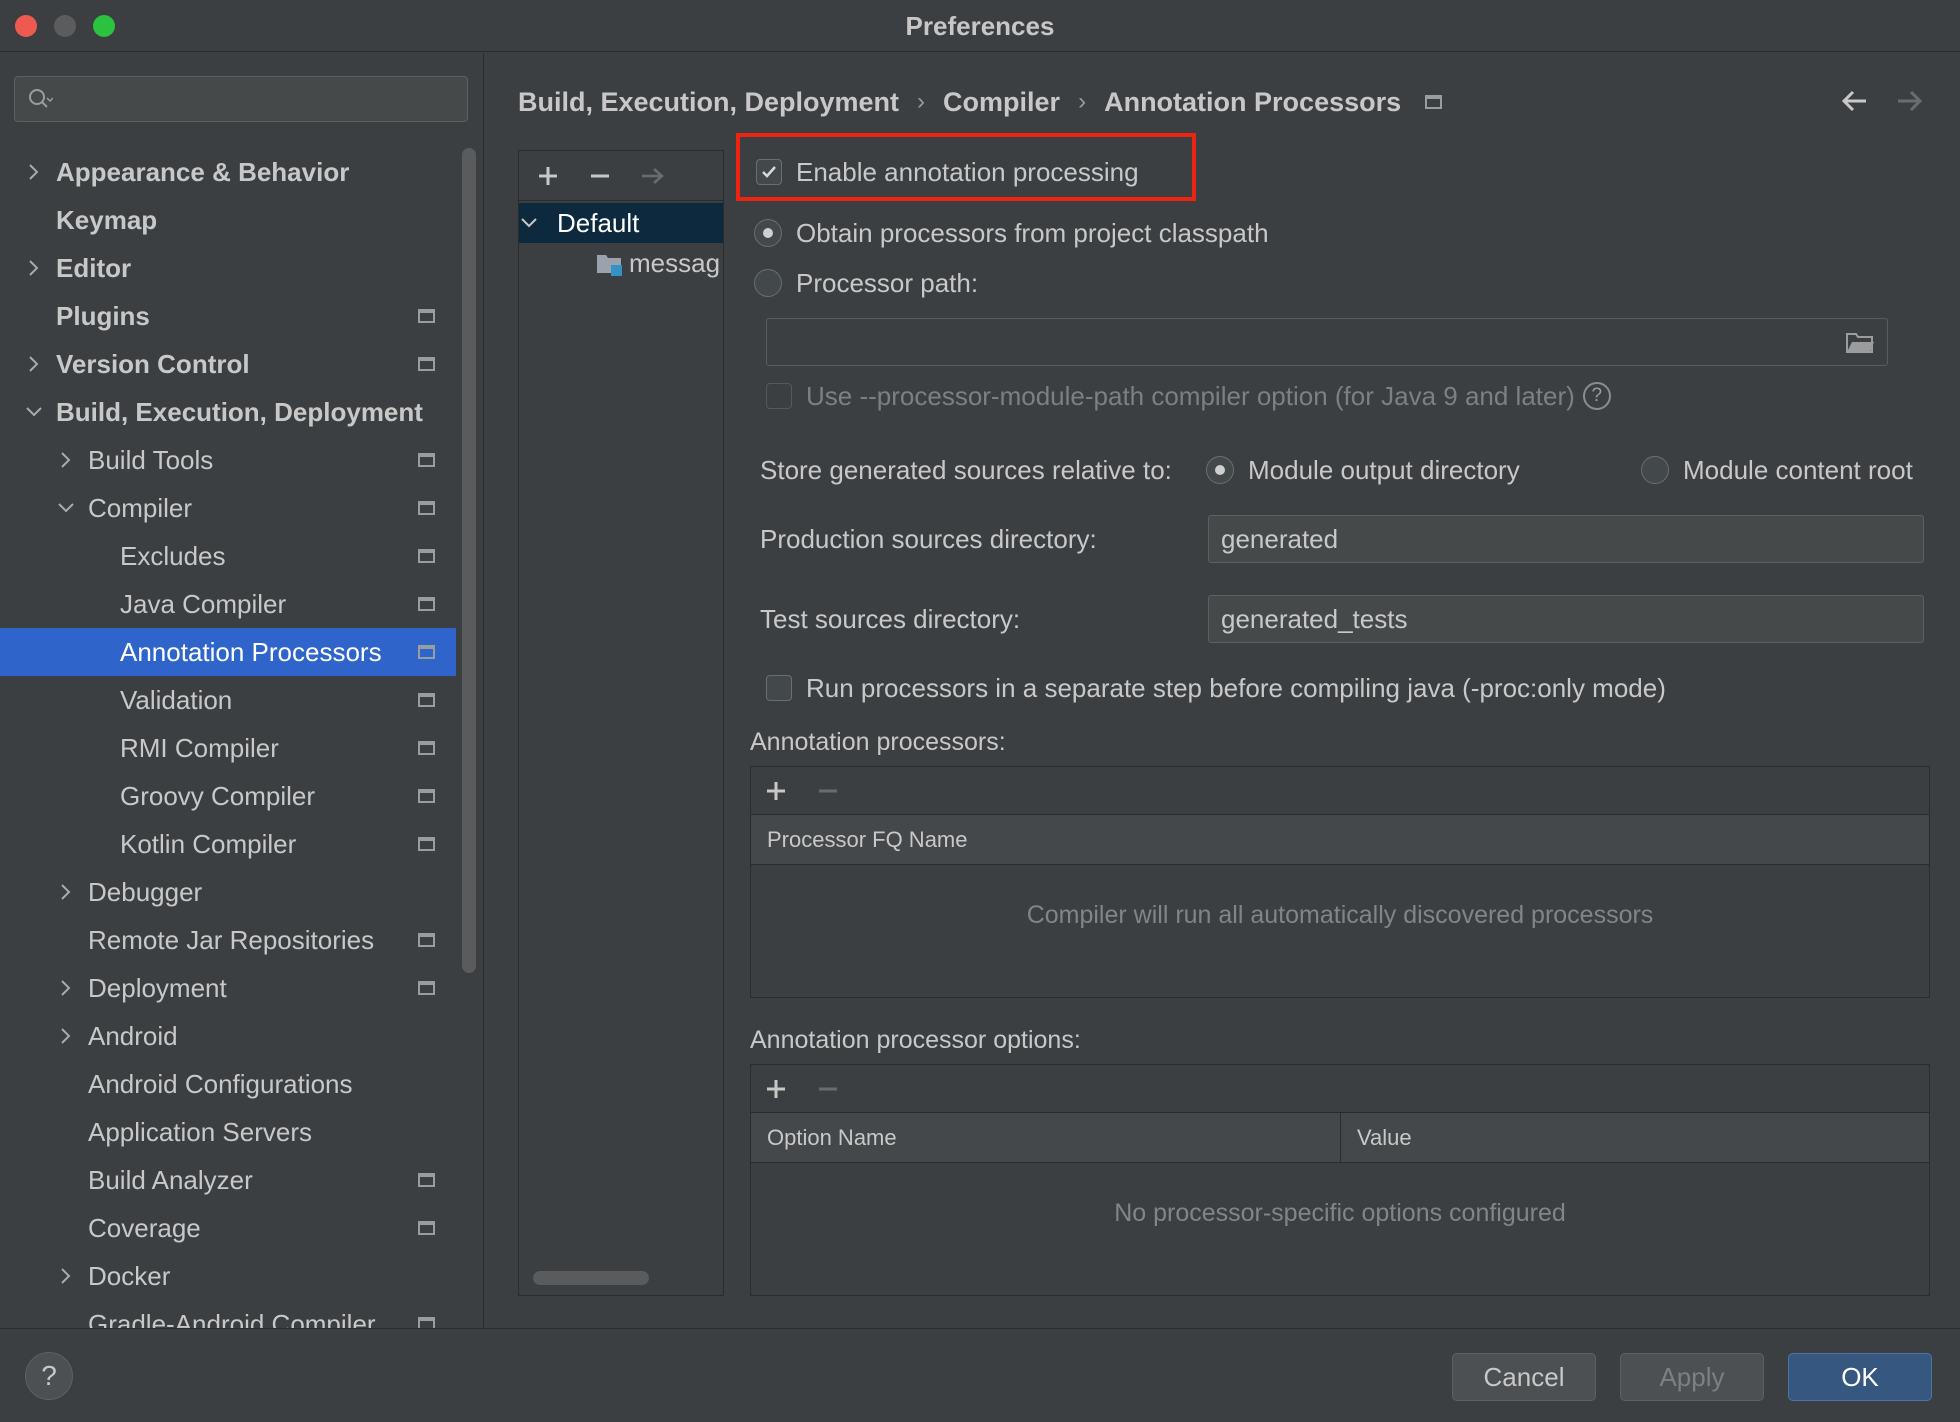  What do you see at coordinates (203, 603) in the screenshot?
I see `sidebar-item-label: Java Compiler` at bounding box center [203, 603].